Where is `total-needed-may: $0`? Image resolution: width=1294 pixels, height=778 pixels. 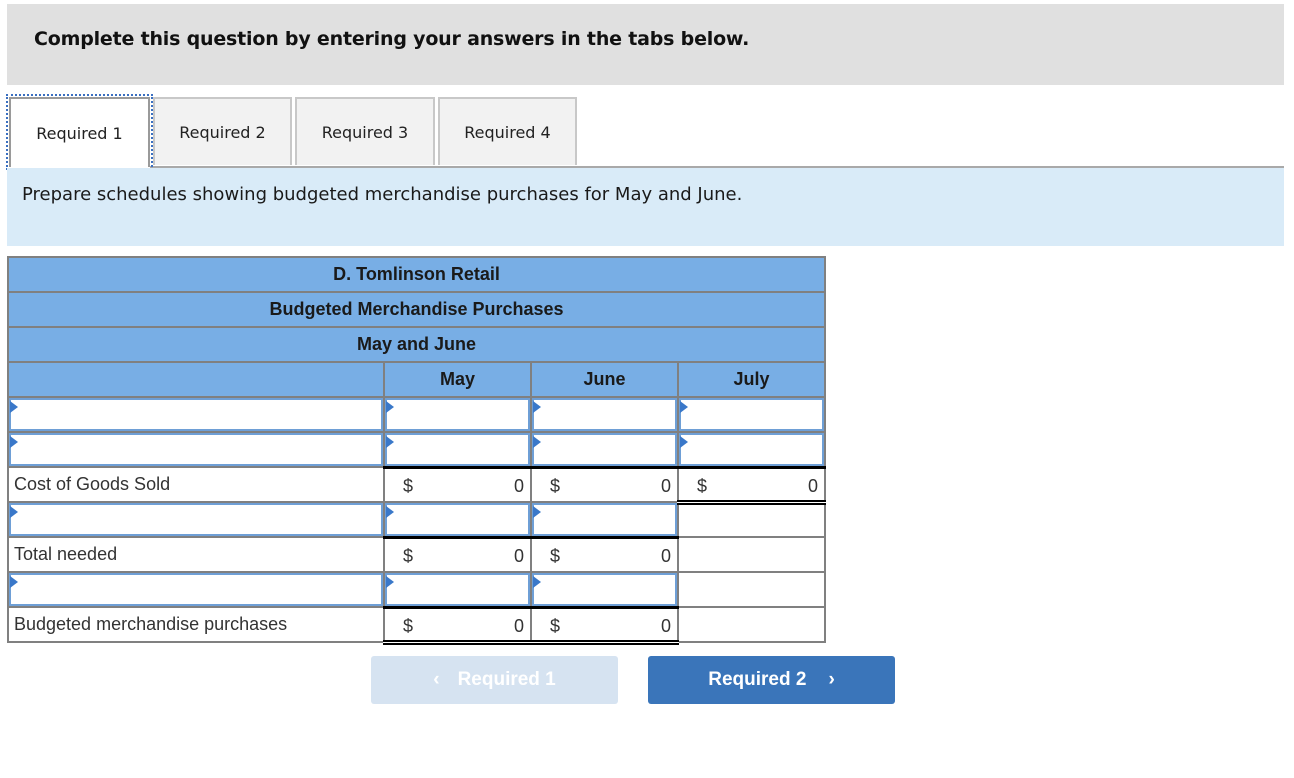 total-needed-may: $0 is located at coordinates (457, 554).